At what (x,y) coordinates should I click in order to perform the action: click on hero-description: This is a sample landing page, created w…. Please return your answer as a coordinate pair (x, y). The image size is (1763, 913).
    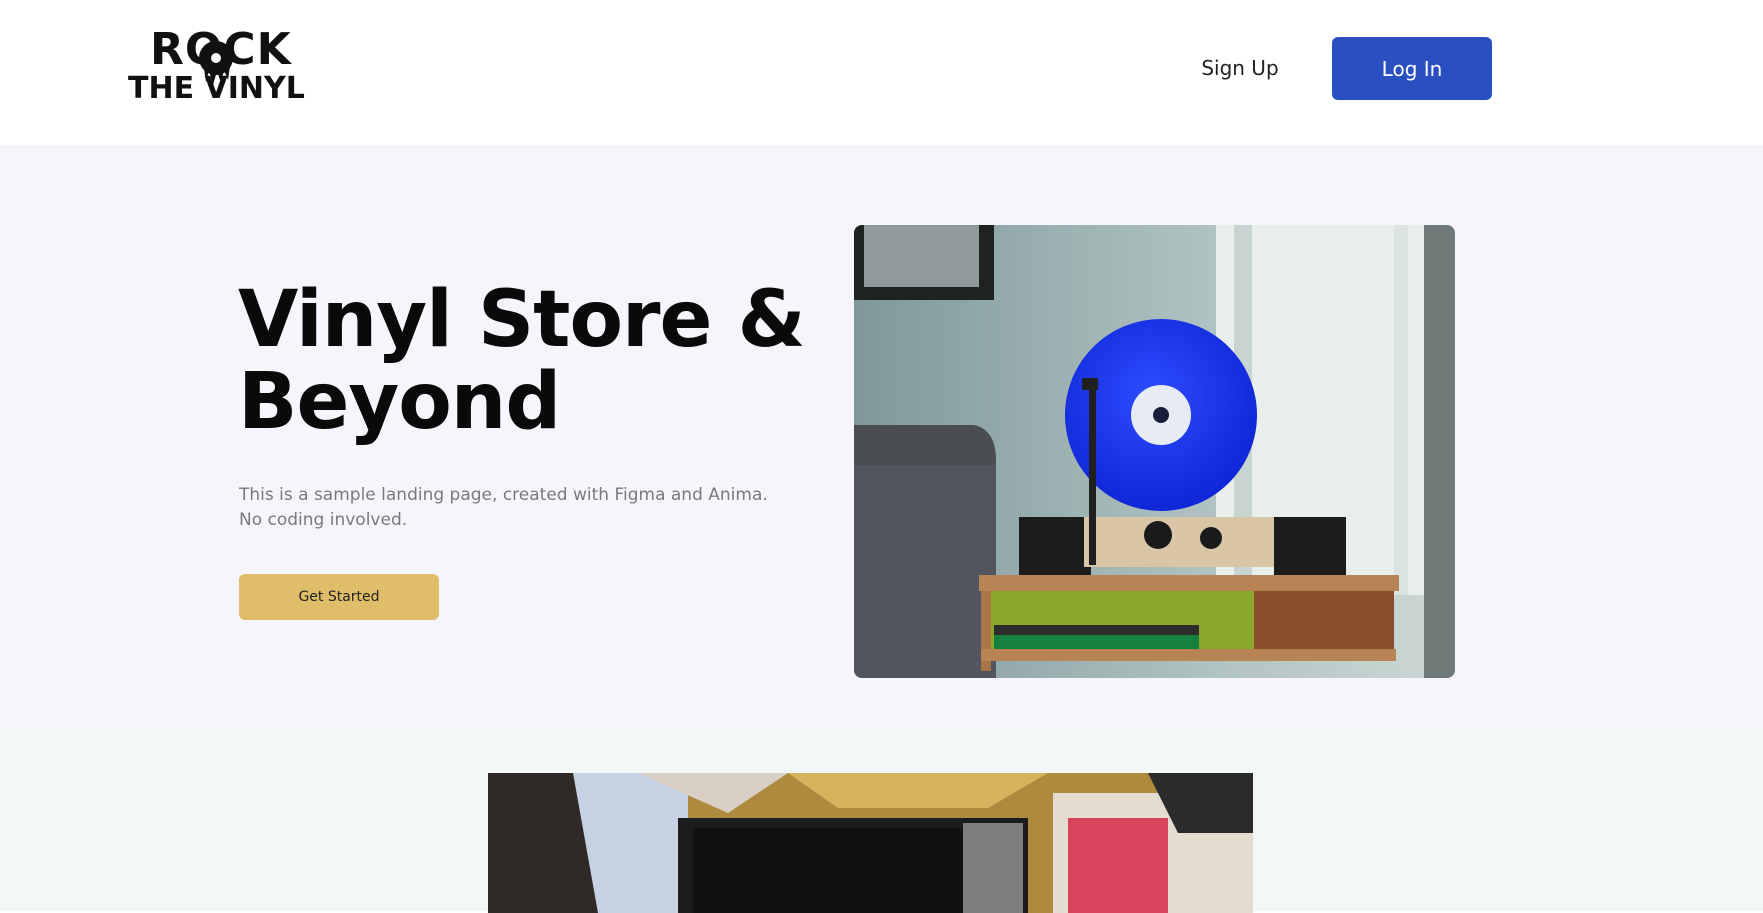
    Looking at the image, I should click on (503, 507).